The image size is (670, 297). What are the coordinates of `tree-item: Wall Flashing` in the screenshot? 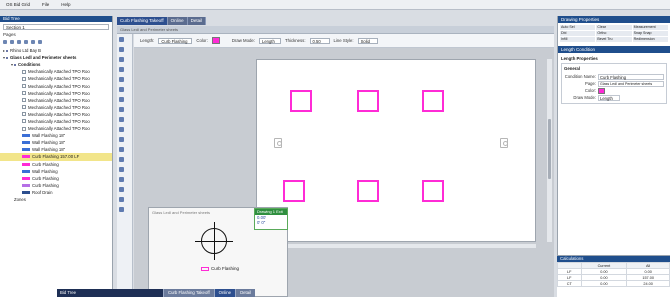 It's located at (56, 171).